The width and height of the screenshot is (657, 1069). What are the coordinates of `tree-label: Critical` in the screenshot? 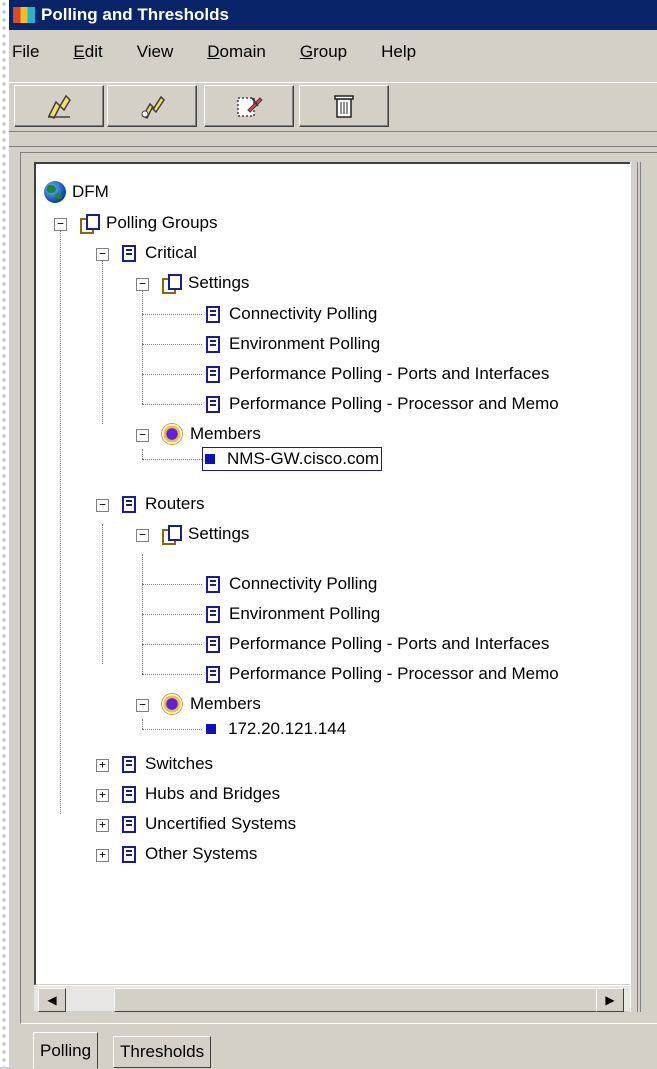 It's located at (171, 252).